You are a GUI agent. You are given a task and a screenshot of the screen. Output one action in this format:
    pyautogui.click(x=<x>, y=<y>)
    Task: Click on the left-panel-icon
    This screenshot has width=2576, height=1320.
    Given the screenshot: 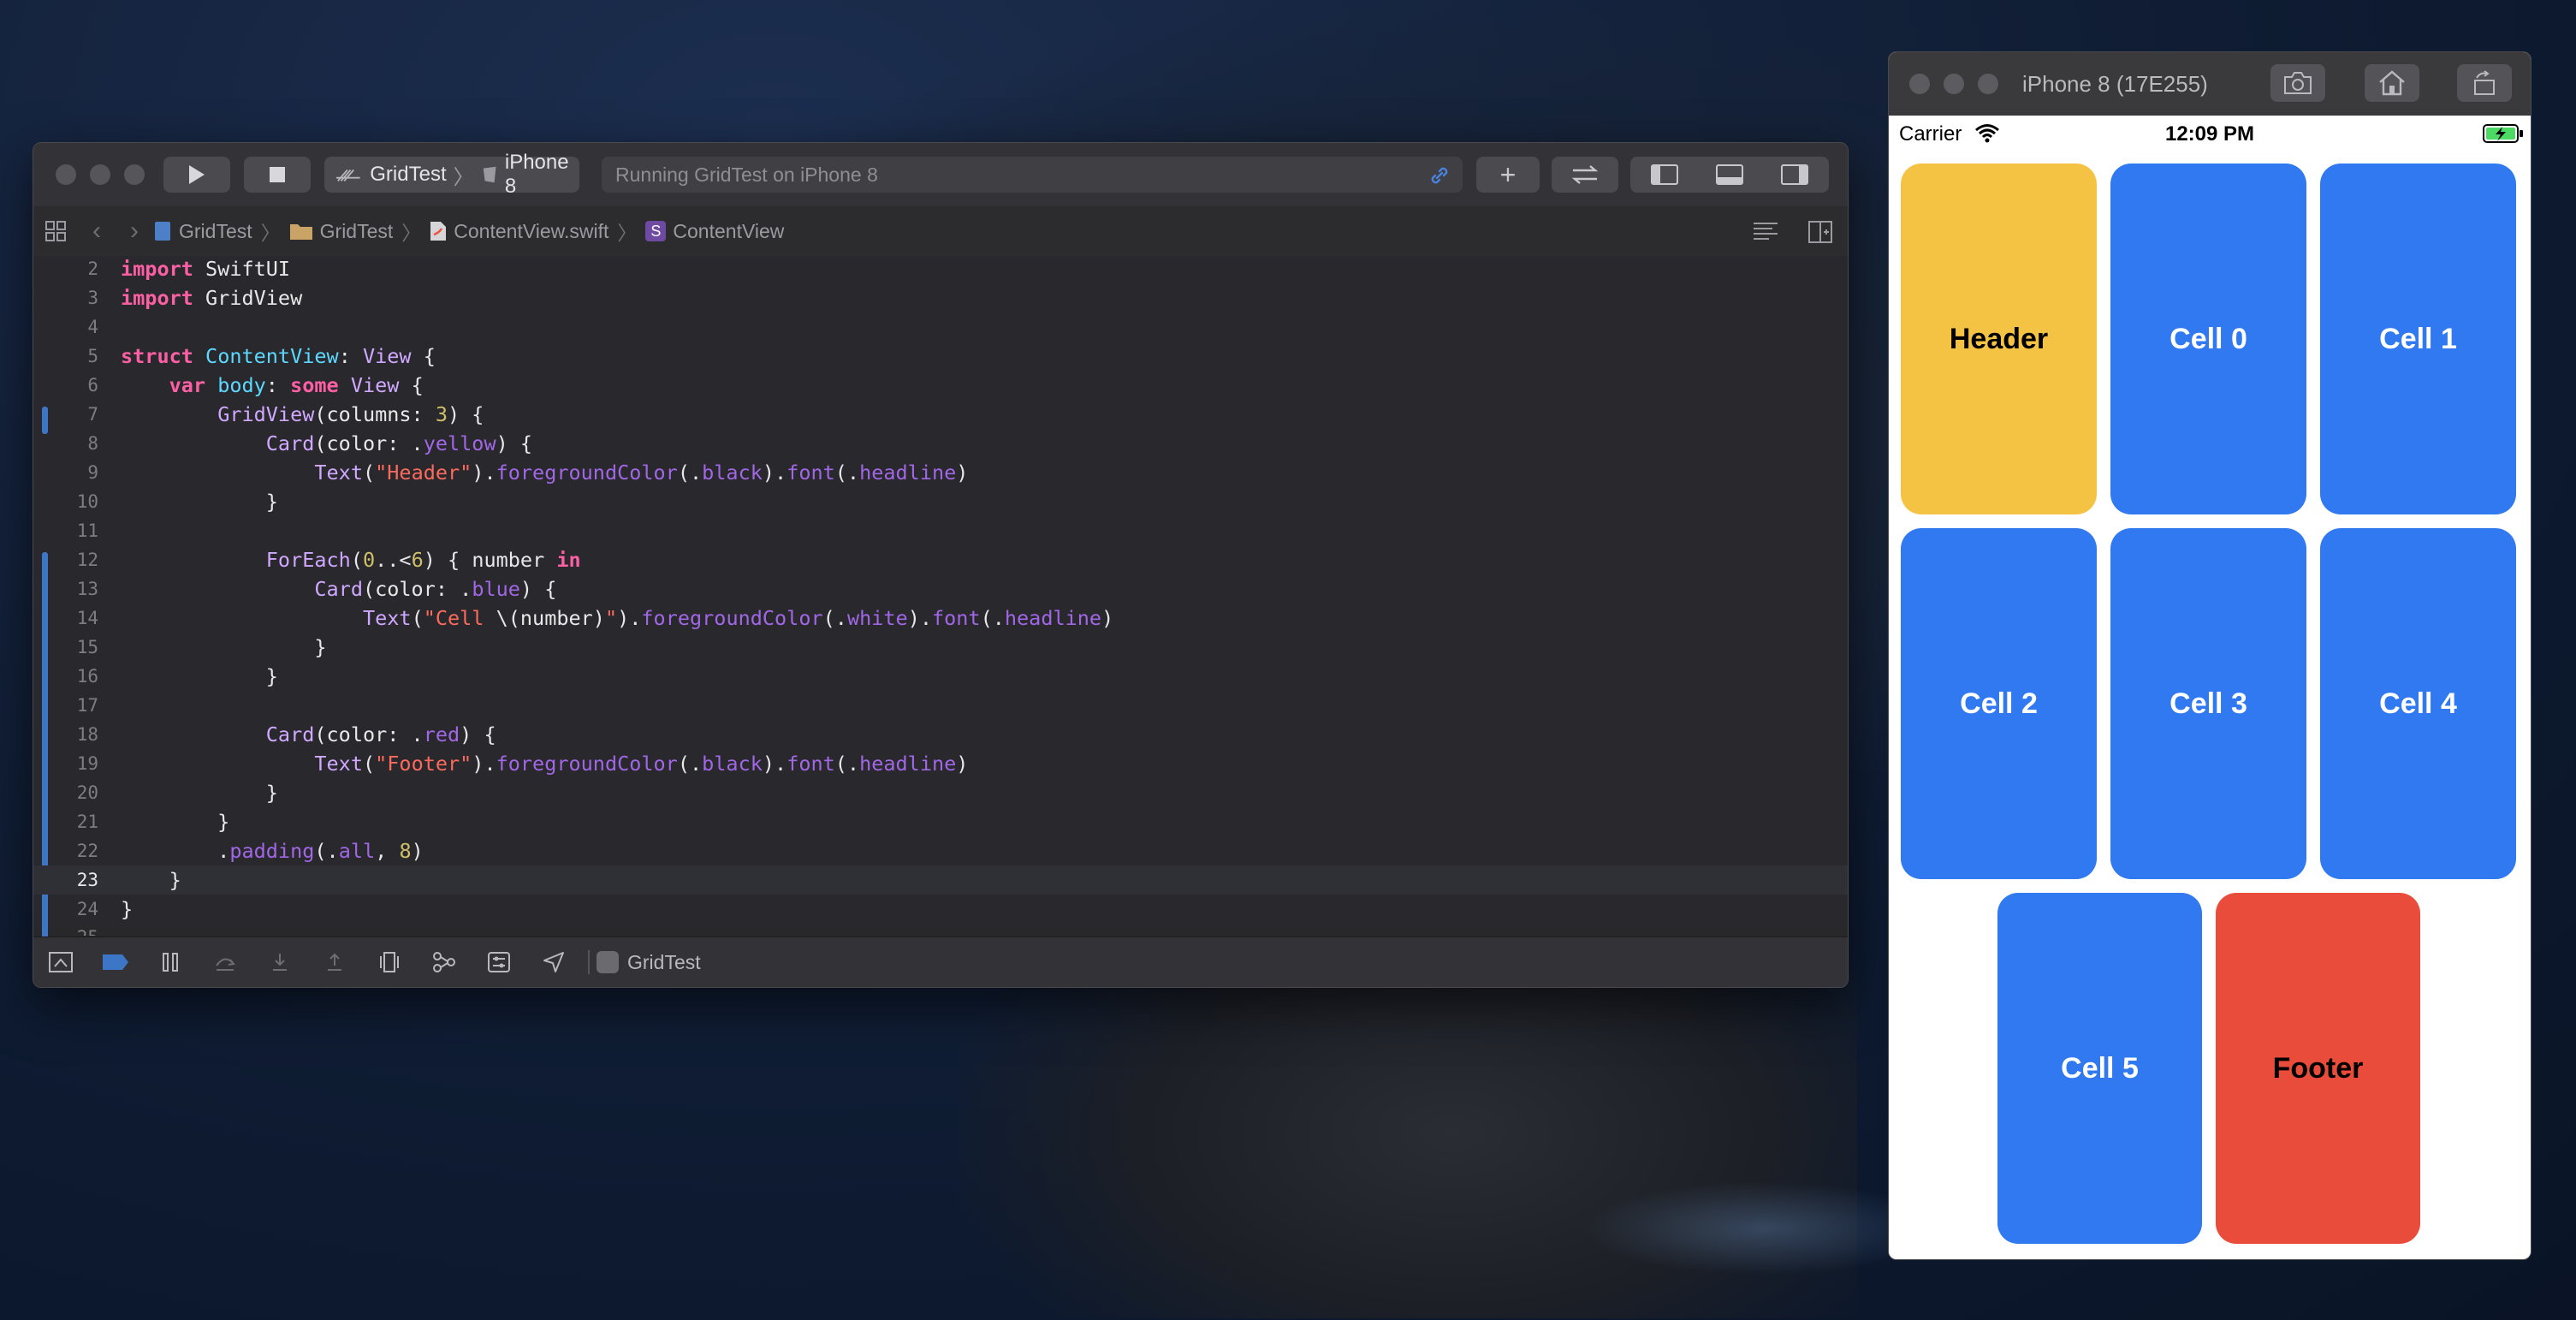 What is the action you would take?
    pyautogui.click(x=1664, y=174)
    